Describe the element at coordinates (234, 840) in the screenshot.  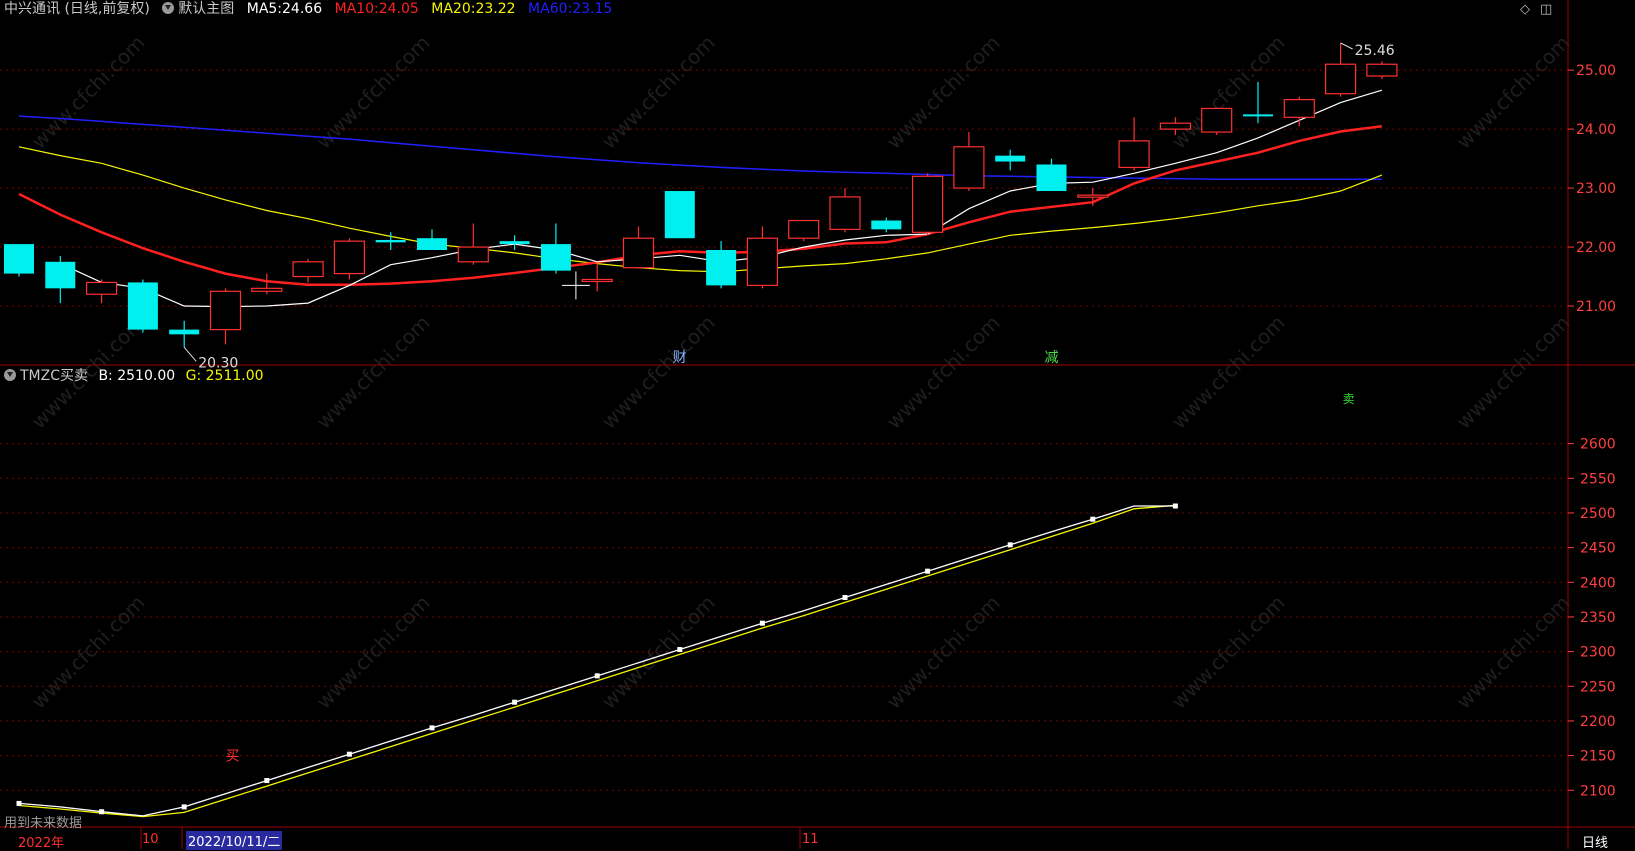
I see `cursor-date-label: 2022/10/11/二` at that location.